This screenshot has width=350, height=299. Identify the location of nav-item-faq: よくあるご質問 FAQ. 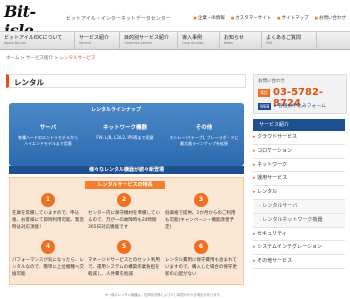
(289, 40).